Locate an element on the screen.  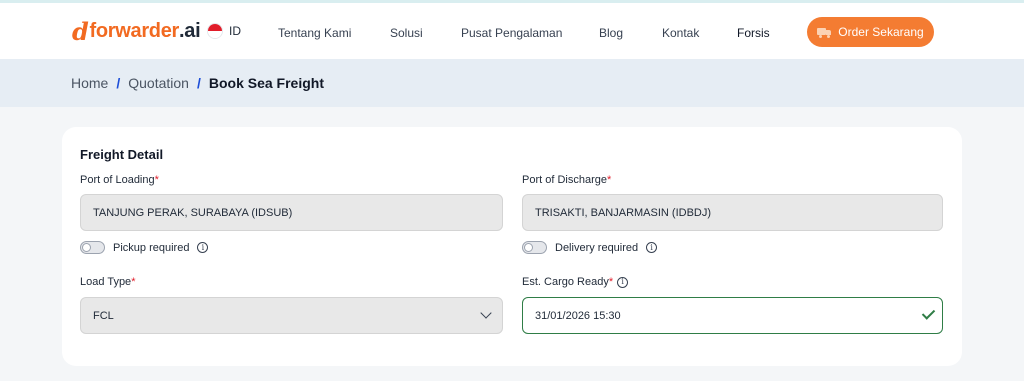
load-type-label: Load Type* is located at coordinates (107, 282).